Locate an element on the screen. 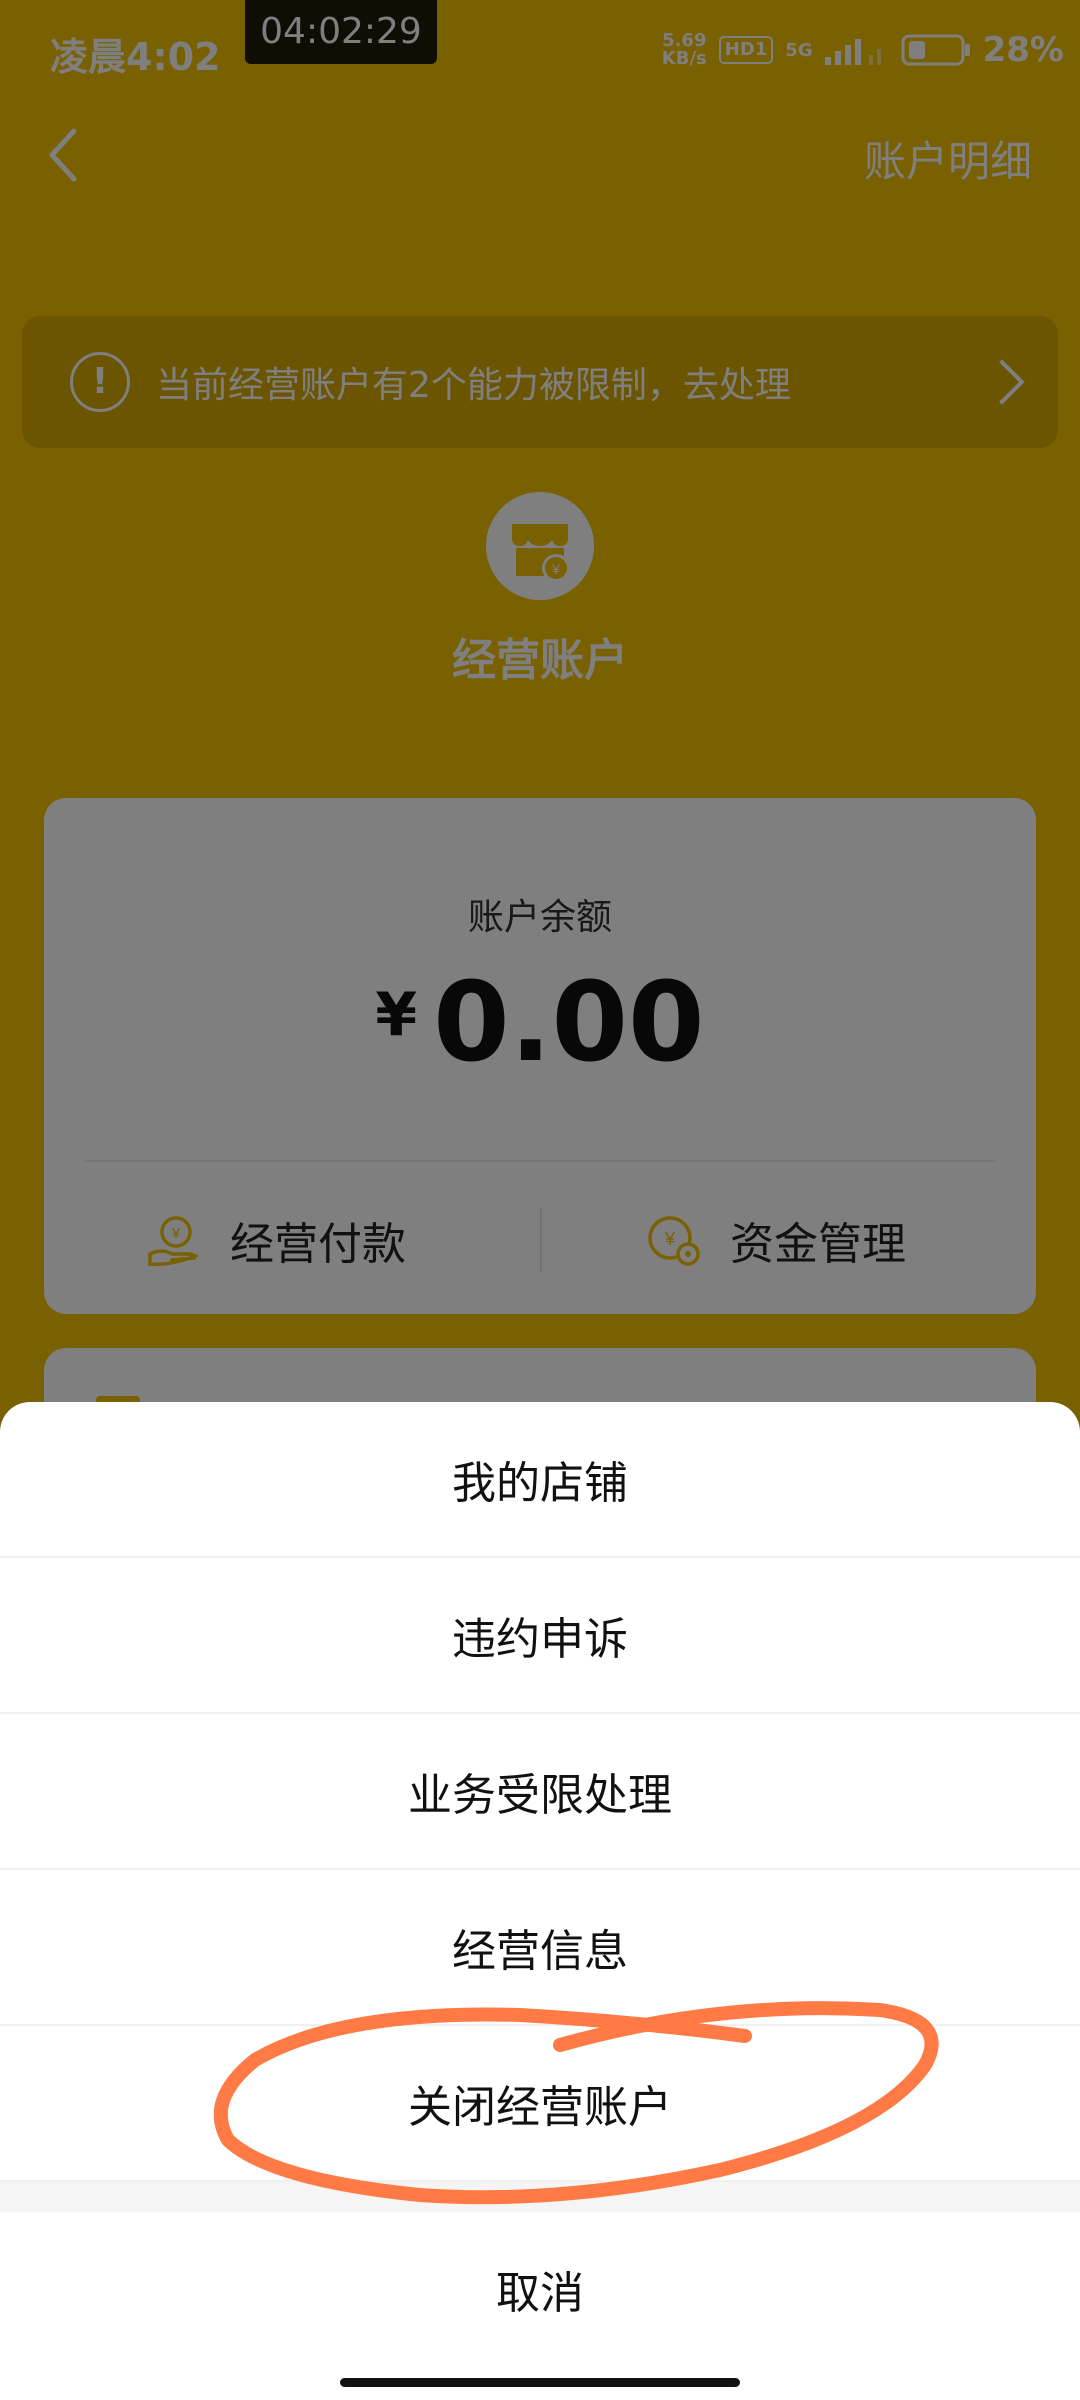 The width and height of the screenshot is (1080, 2400). sheet-item-business-info: 经营信息 is located at coordinates (540, 1948).